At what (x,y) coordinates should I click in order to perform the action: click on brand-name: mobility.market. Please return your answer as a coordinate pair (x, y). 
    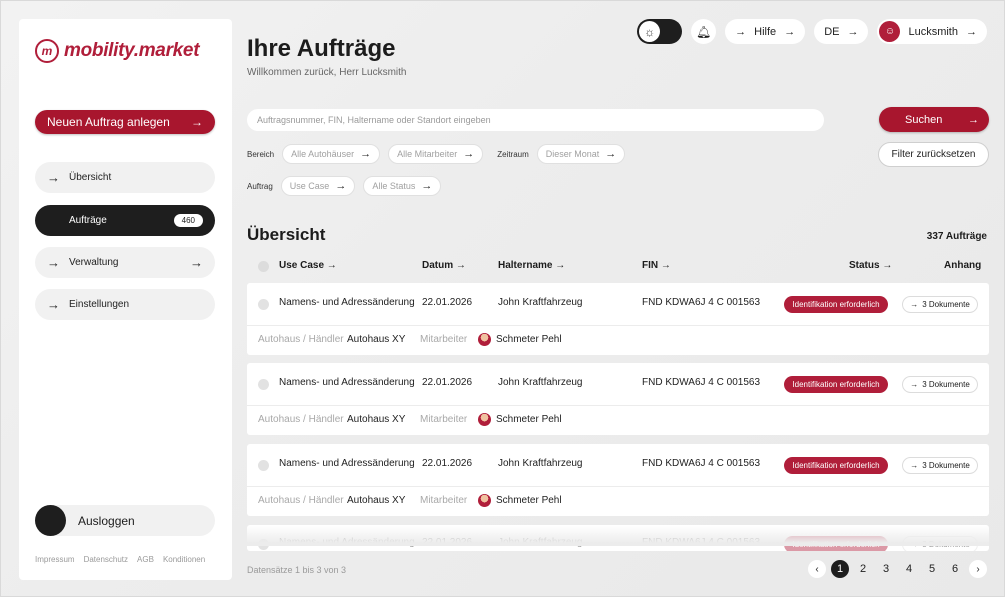
    Looking at the image, I should click on (132, 50).